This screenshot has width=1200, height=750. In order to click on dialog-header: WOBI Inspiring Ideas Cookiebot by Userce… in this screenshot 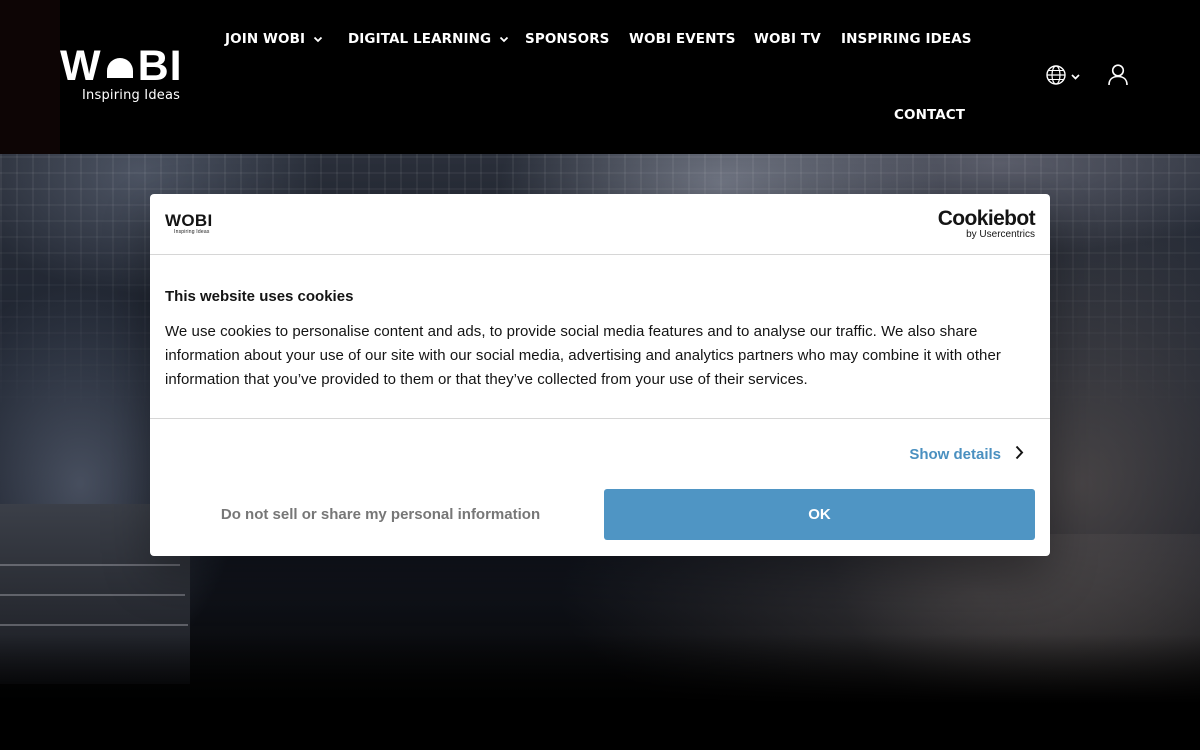, I will do `click(600, 224)`.